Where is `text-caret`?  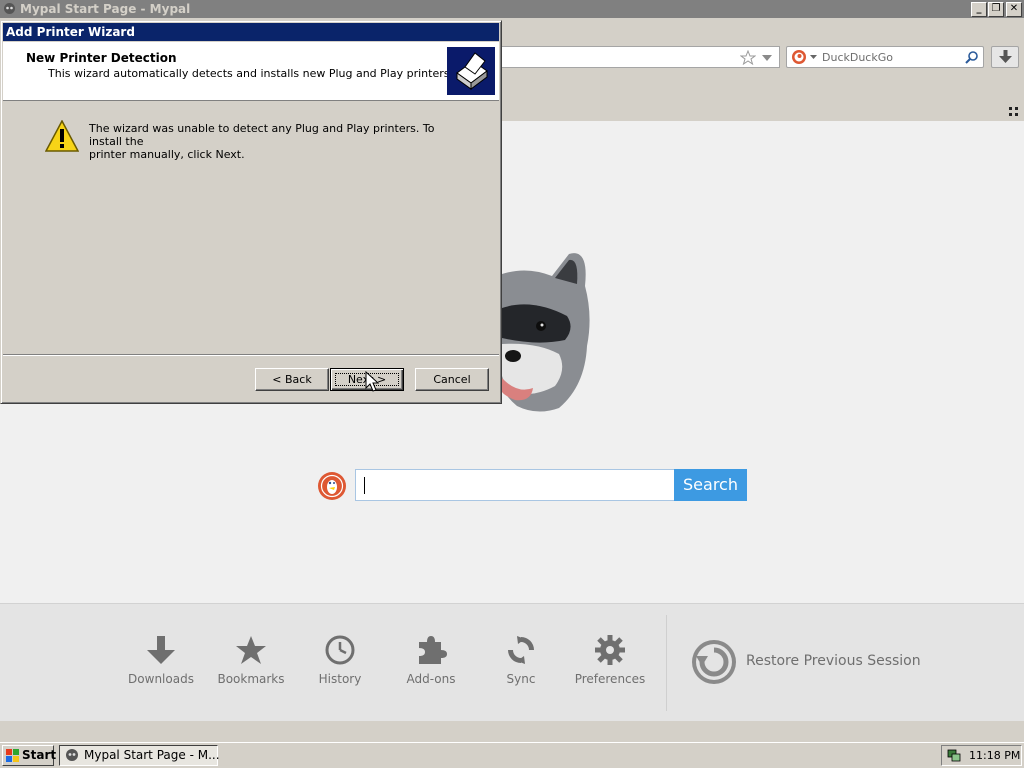
text-caret is located at coordinates (364, 485).